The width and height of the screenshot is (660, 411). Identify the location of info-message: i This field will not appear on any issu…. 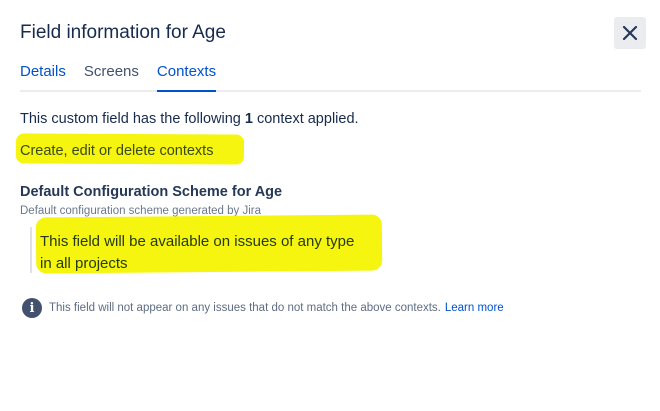
(263, 308).